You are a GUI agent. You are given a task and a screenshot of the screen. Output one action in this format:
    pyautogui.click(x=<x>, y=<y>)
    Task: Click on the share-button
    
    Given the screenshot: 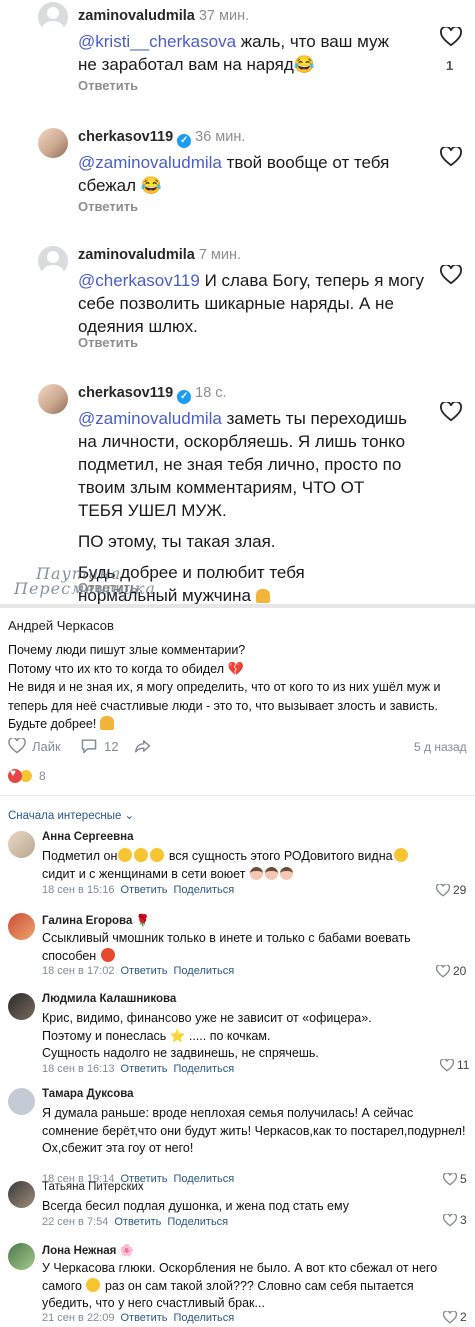 What is the action you would take?
    pyautogui.click(x=146, y=746)
    